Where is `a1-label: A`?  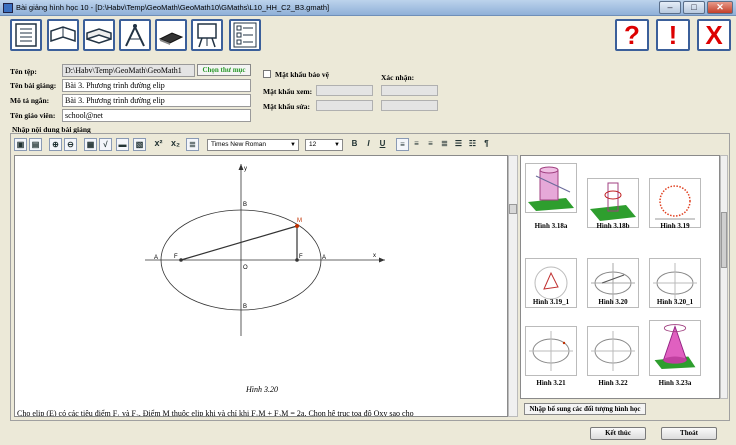
a1-label: A is located at coordinates (156, 258).